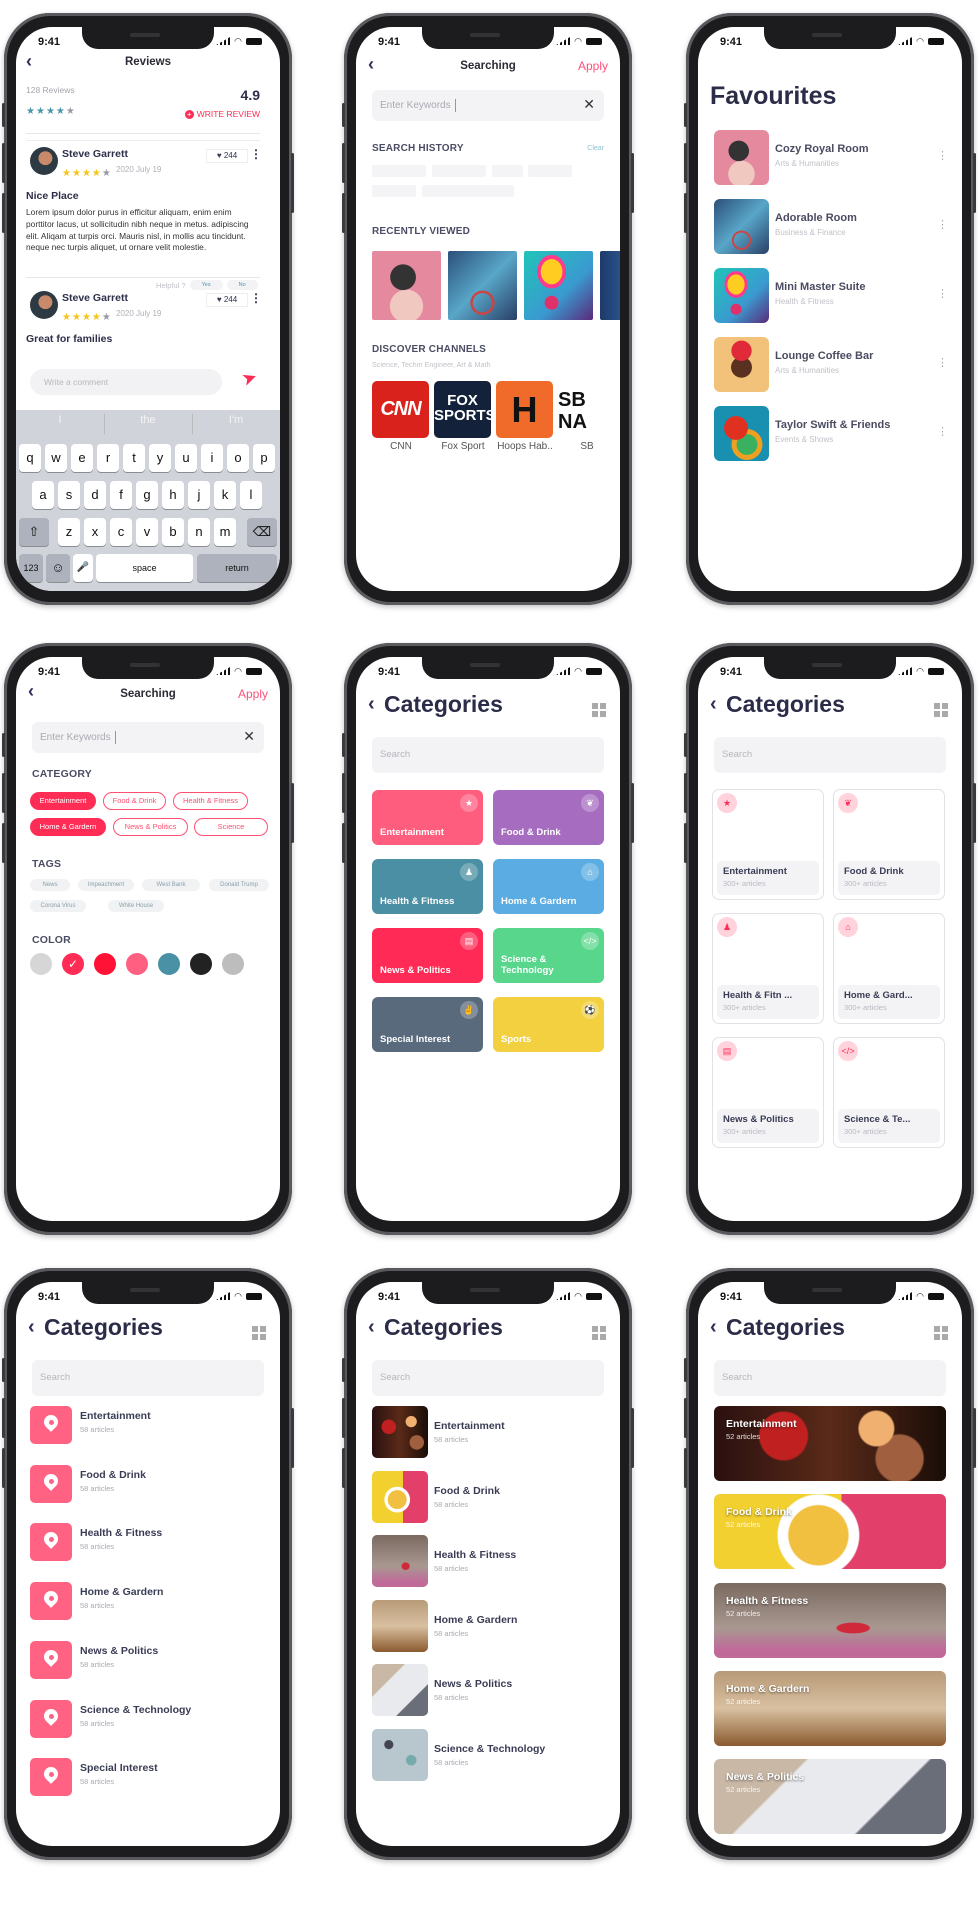  What do you see at coordinates (889, 968) in the screenshot?
I see `category-card: ⌂ Home & Gard... 300+ articles` at bounding box center [889, 968].